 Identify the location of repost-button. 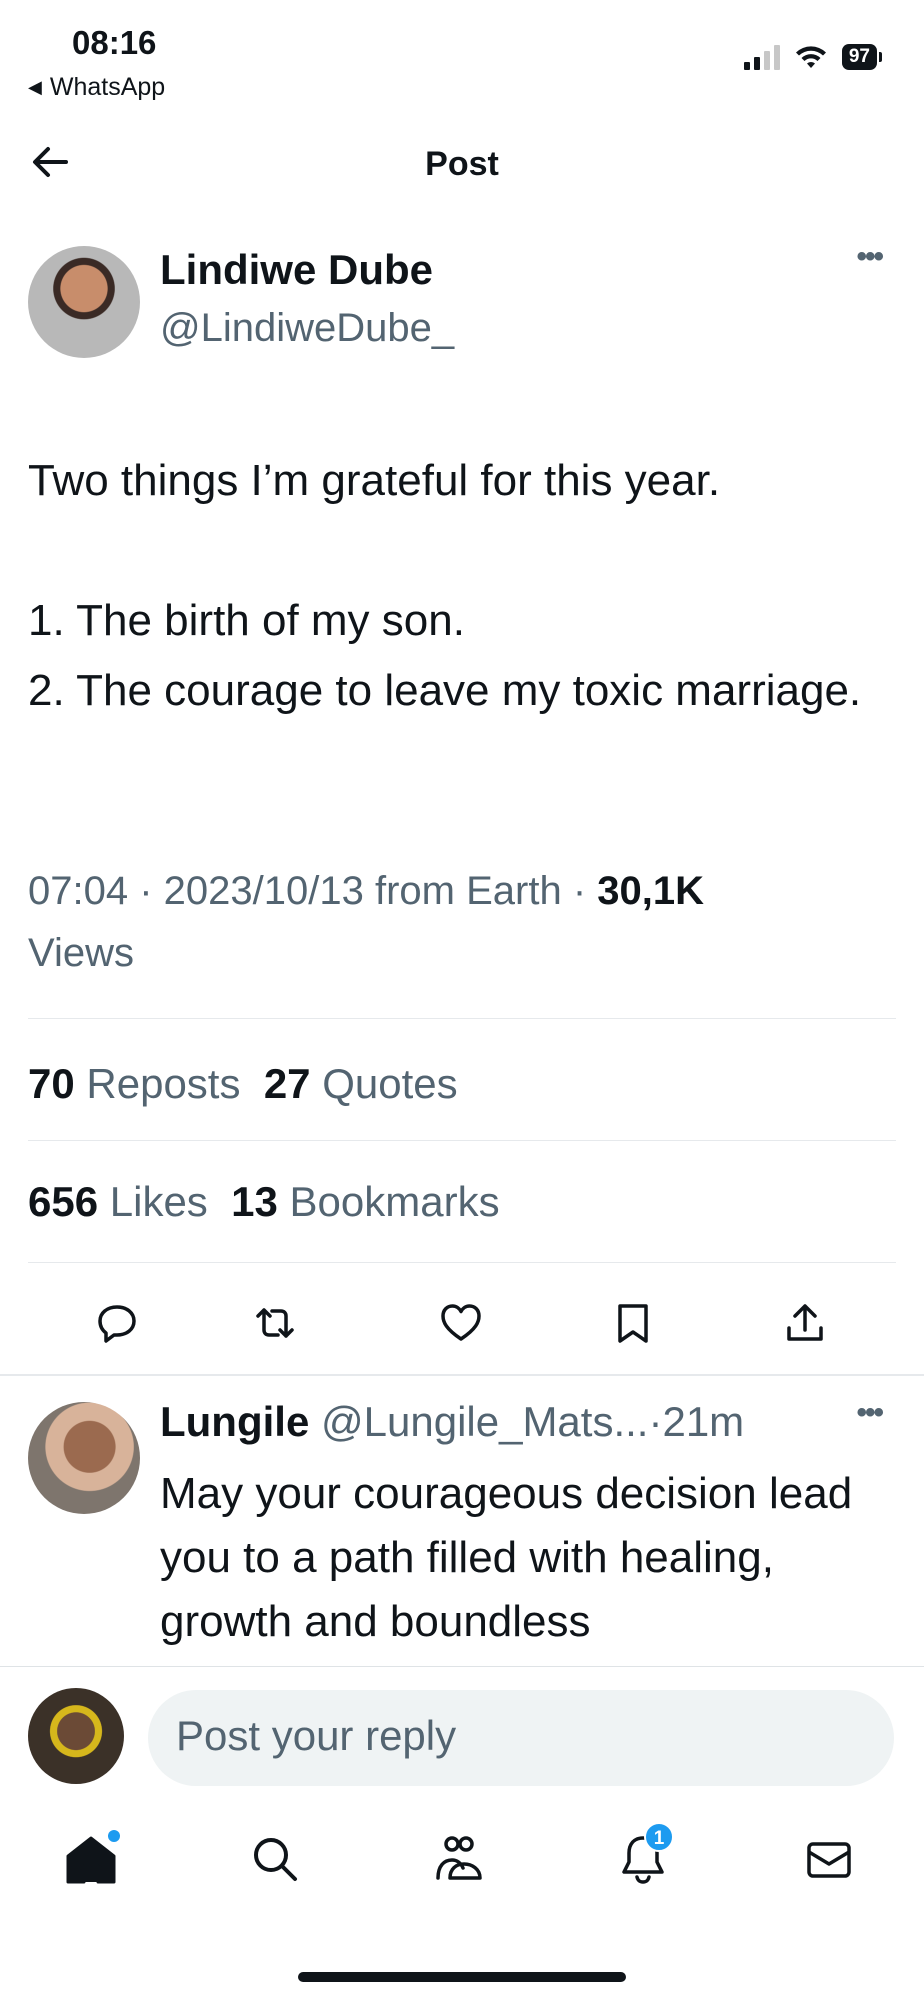
(275, 1323).